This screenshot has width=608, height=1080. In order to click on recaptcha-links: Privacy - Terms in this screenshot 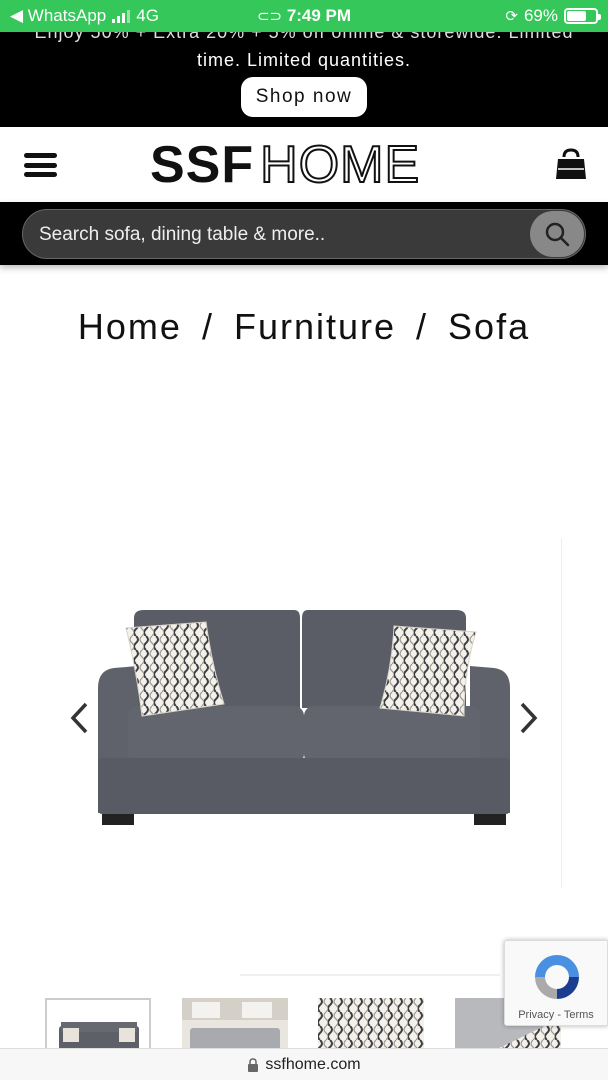, I will do `click(556, 1015)`.